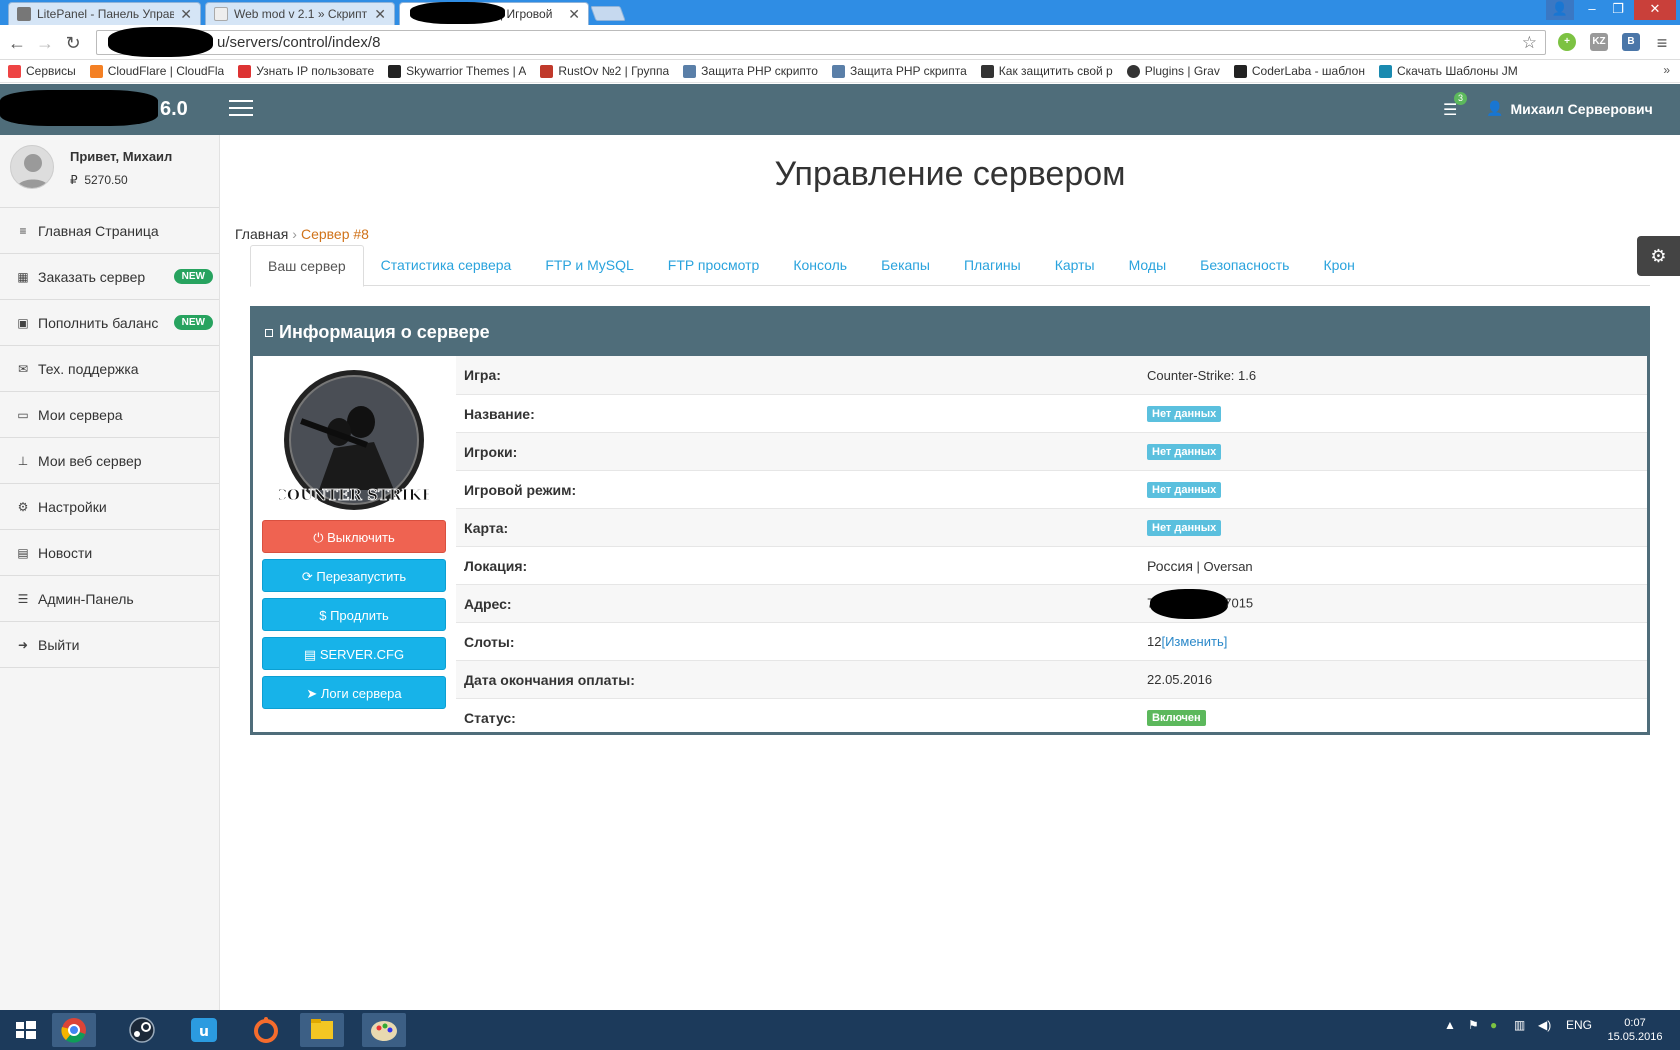 Image resolution: width=1680 pixels, height=1050 pixels. Describe the element at coordinates (1473, 1025) in the screenshot. I see `action-center-flag-icon: ⚑` at that location.